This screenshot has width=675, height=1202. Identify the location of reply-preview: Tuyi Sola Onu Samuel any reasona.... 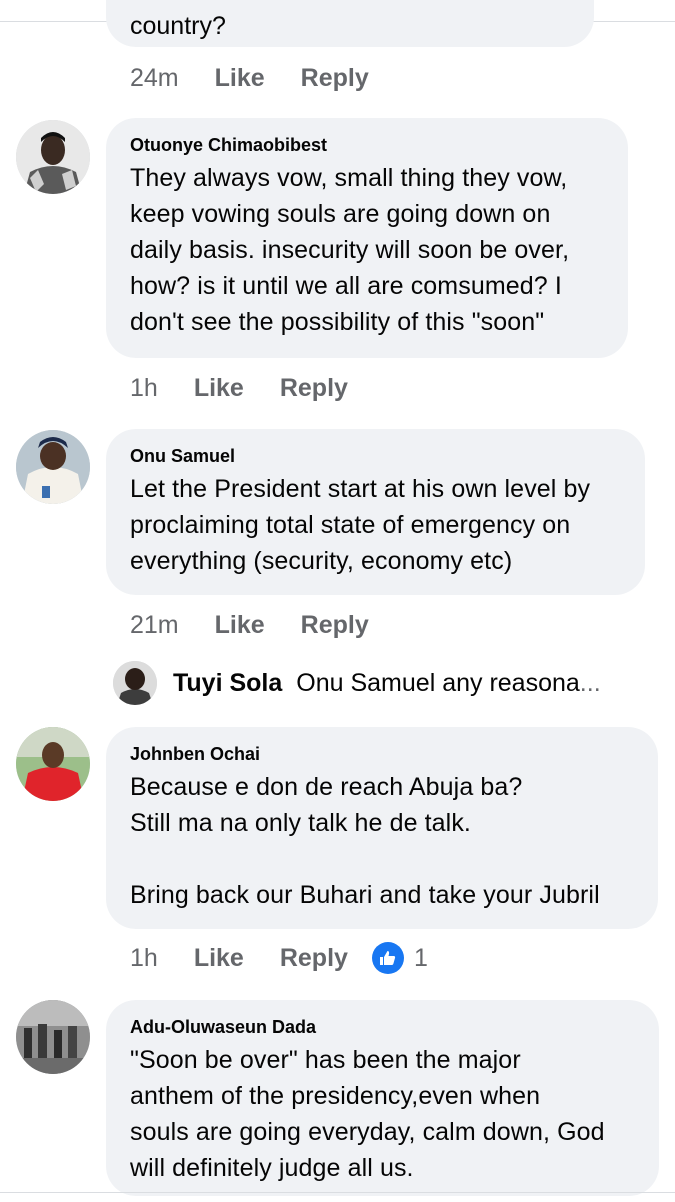
(357, 683).